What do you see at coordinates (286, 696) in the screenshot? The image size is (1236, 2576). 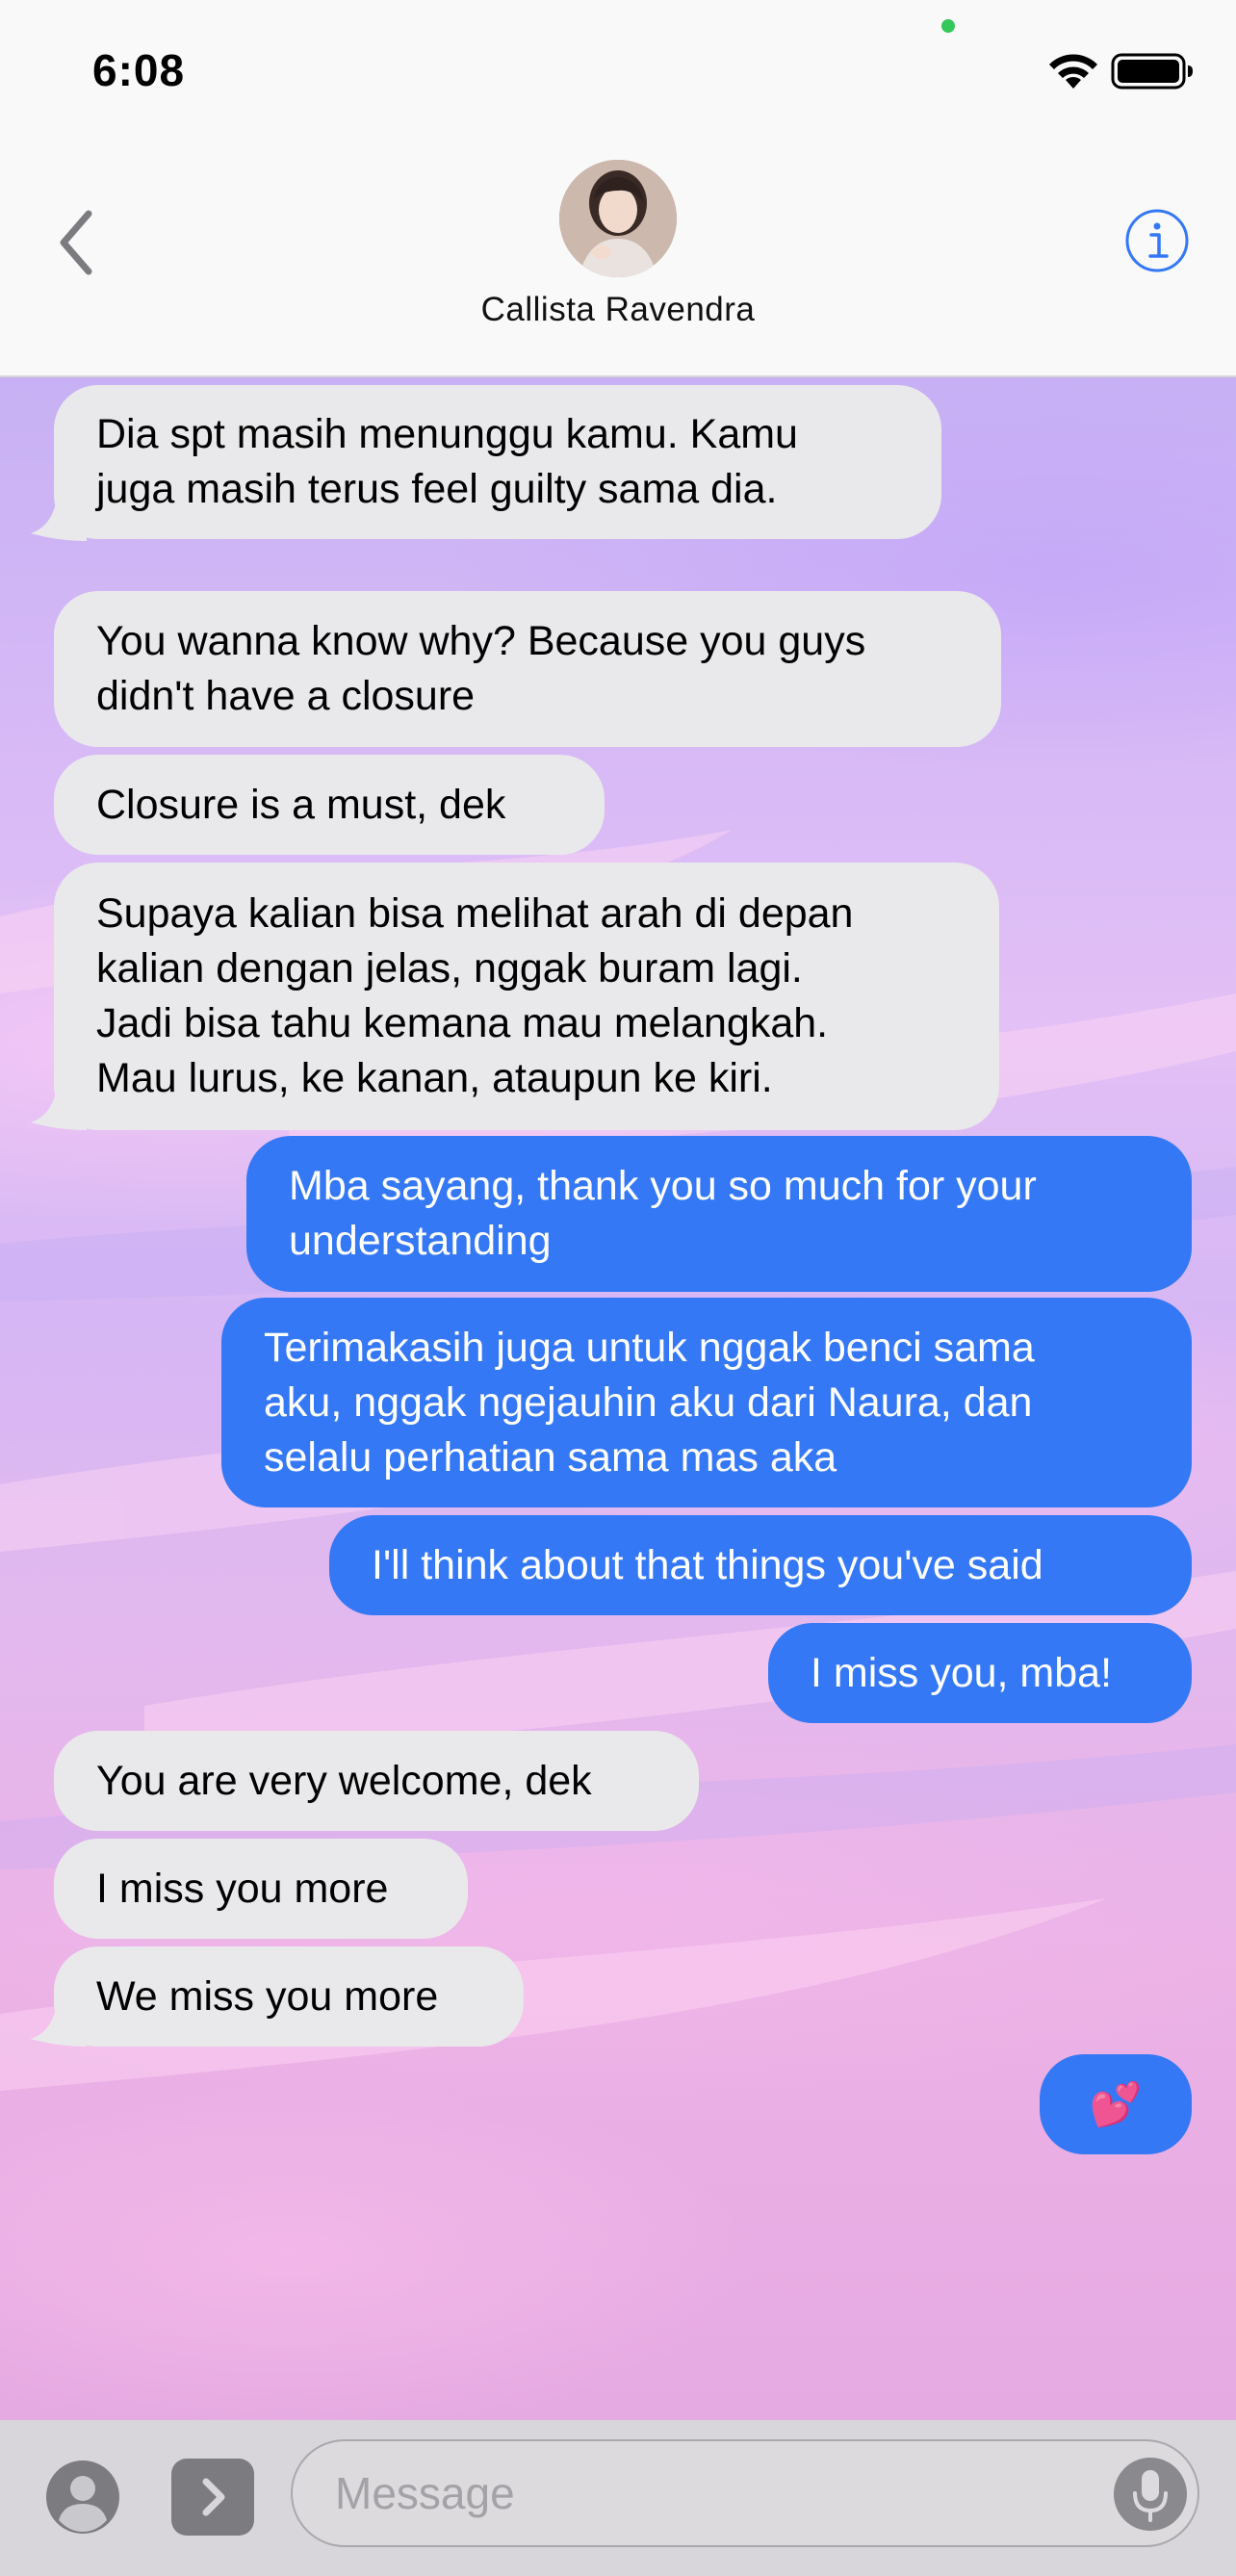 I see `message-line: didn't have a closure` at bounding box center [286, 696].